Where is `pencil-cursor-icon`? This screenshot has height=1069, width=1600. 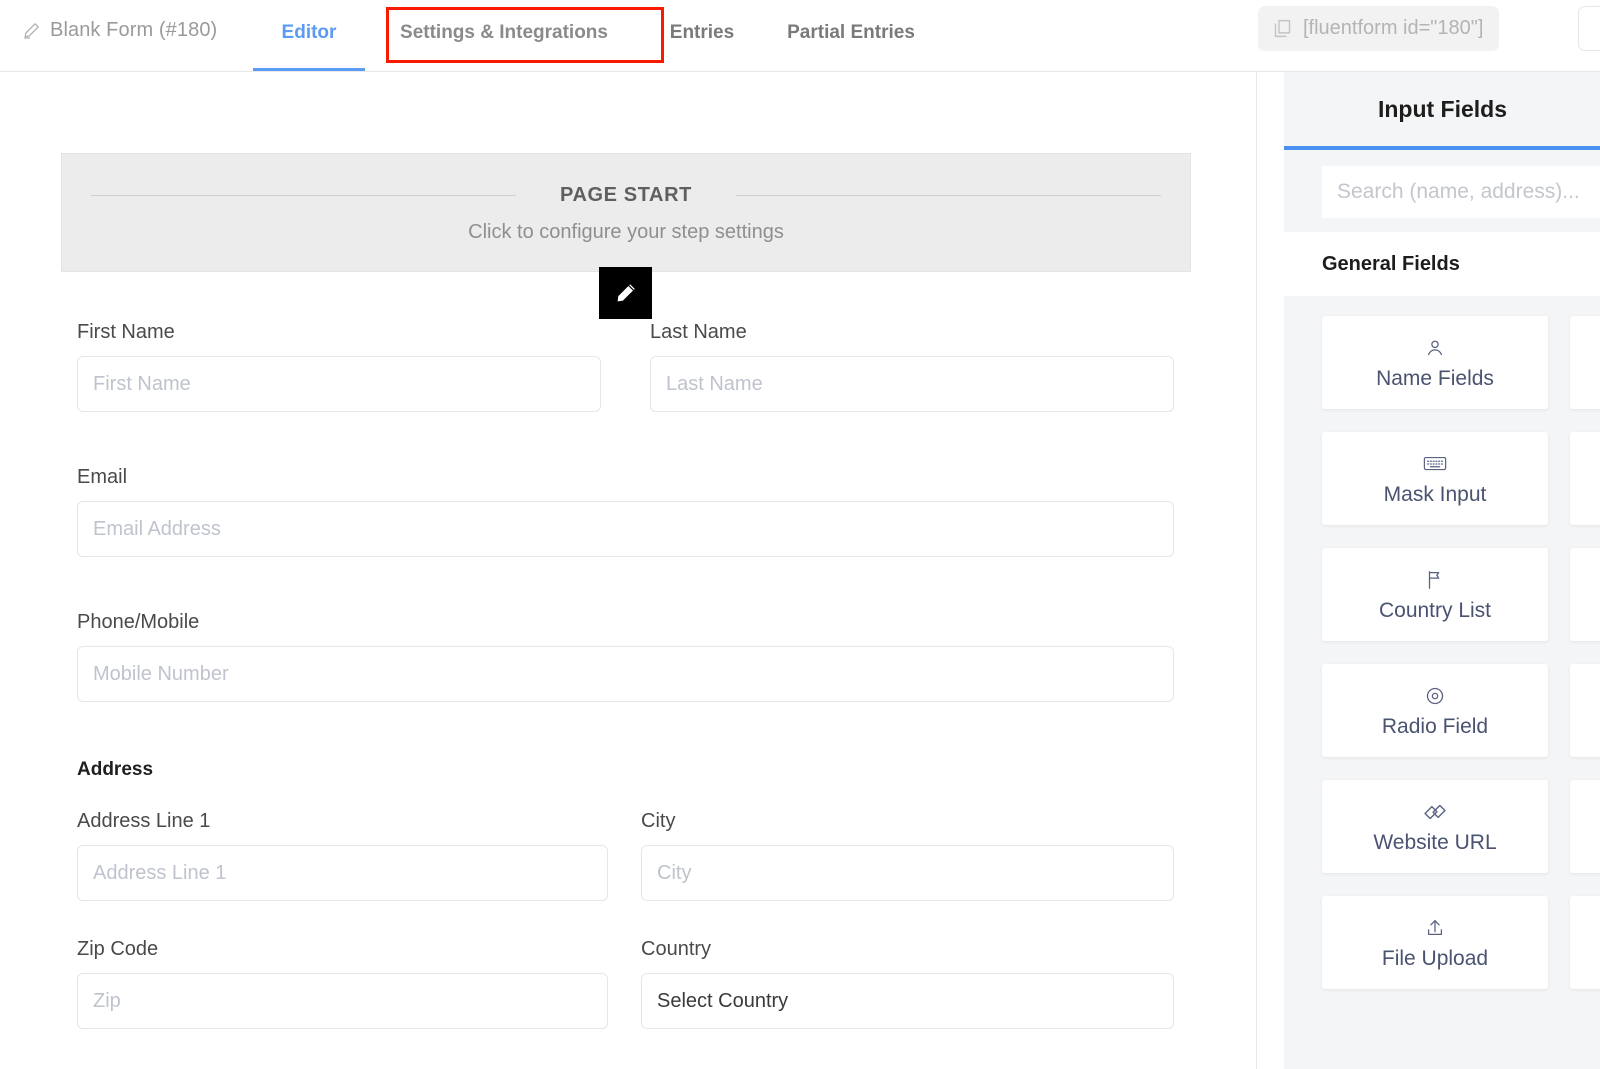 pencil-cursor-icon is located at coordinates (625, 293).